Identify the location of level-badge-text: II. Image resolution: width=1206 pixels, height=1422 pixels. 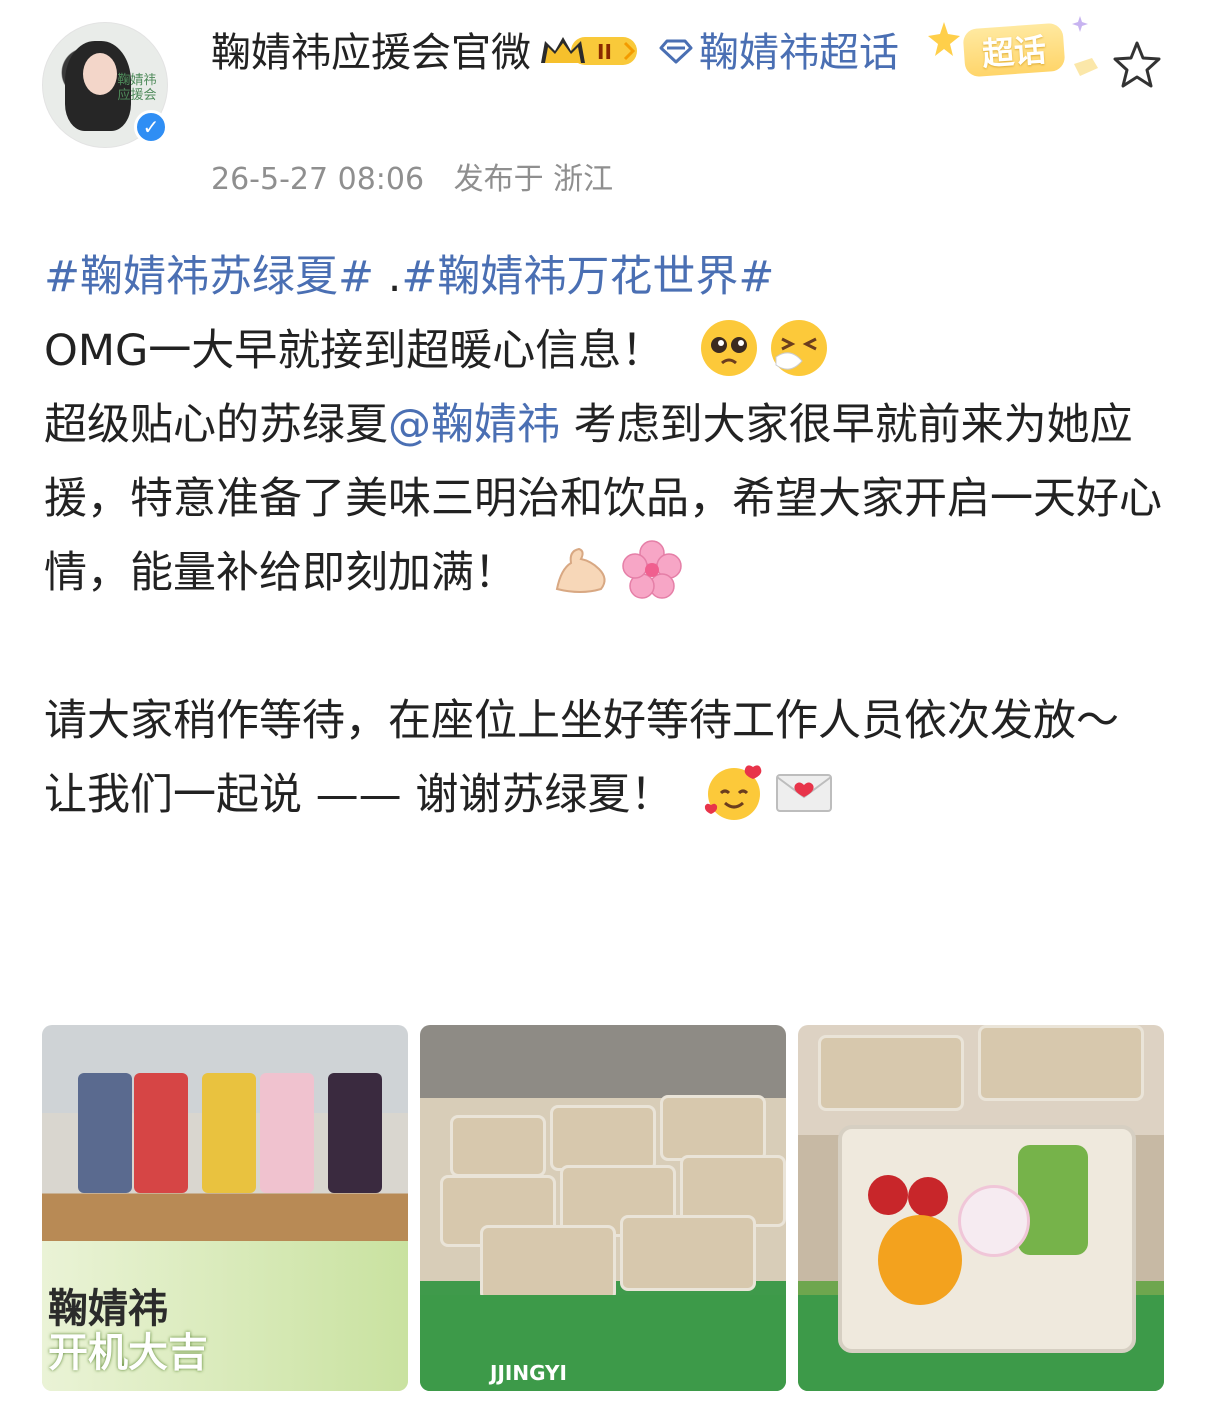
(604, 52).